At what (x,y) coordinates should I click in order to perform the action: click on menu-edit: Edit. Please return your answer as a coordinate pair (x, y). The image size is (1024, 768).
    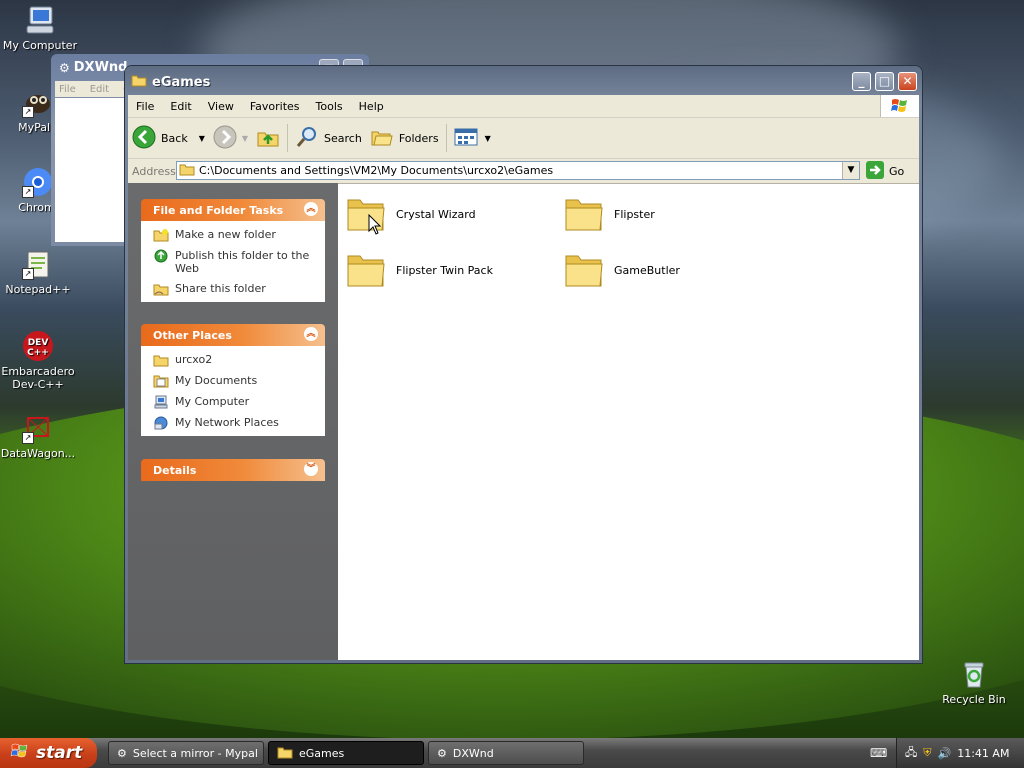
    Looking at the image, I should click on (180, 106).